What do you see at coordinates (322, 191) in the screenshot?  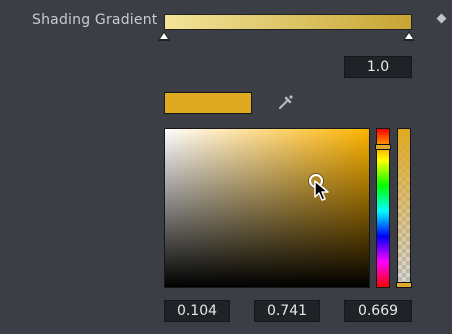 I see `mouse-pointer-icon` at bounding box center [322, 191].